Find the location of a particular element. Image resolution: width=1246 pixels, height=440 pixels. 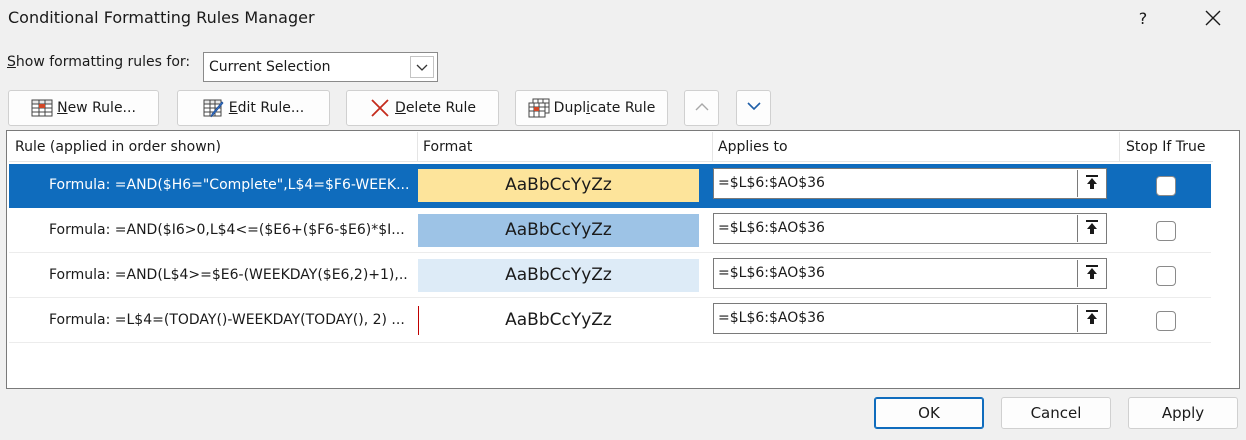

edit-rule-accel: E is located at coordinates (233, 108).